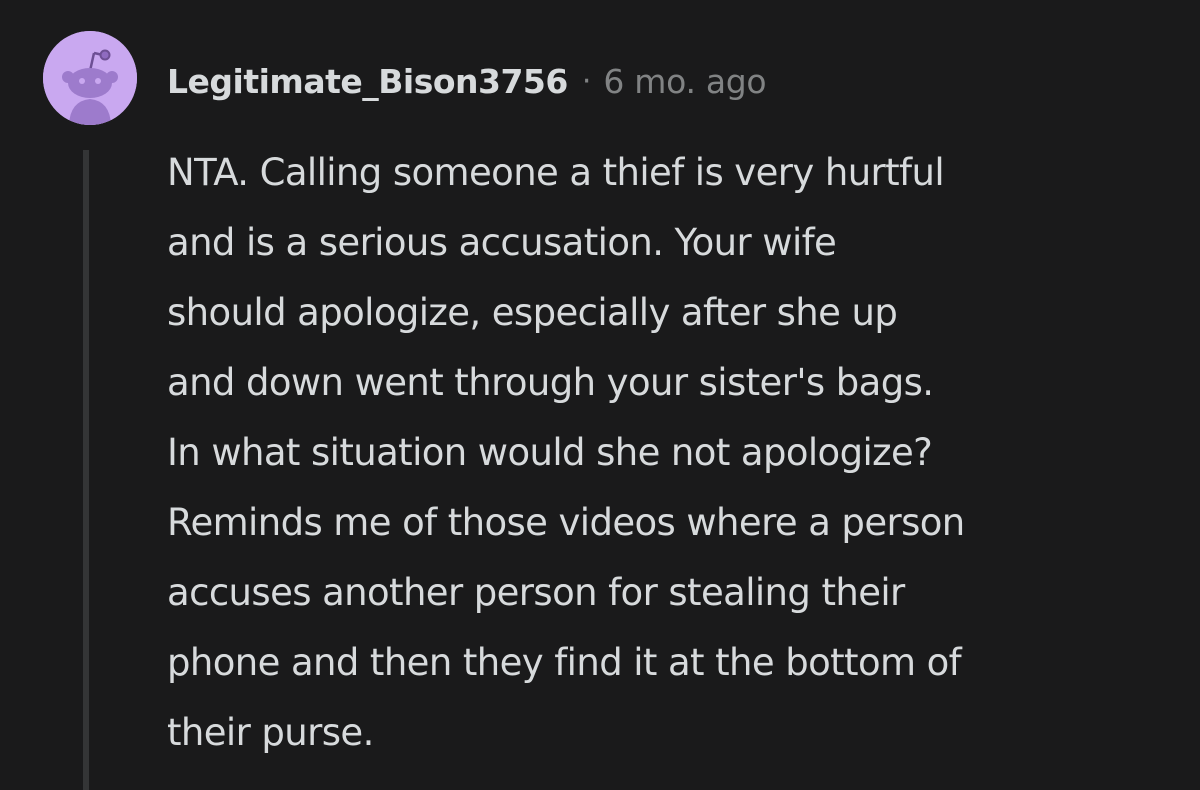 The image size is (1200, 790). Describe the element at coordinates (367, 81) in the screenshot. I see `comment-author-link: Legitimate_Bison3756` at that location.